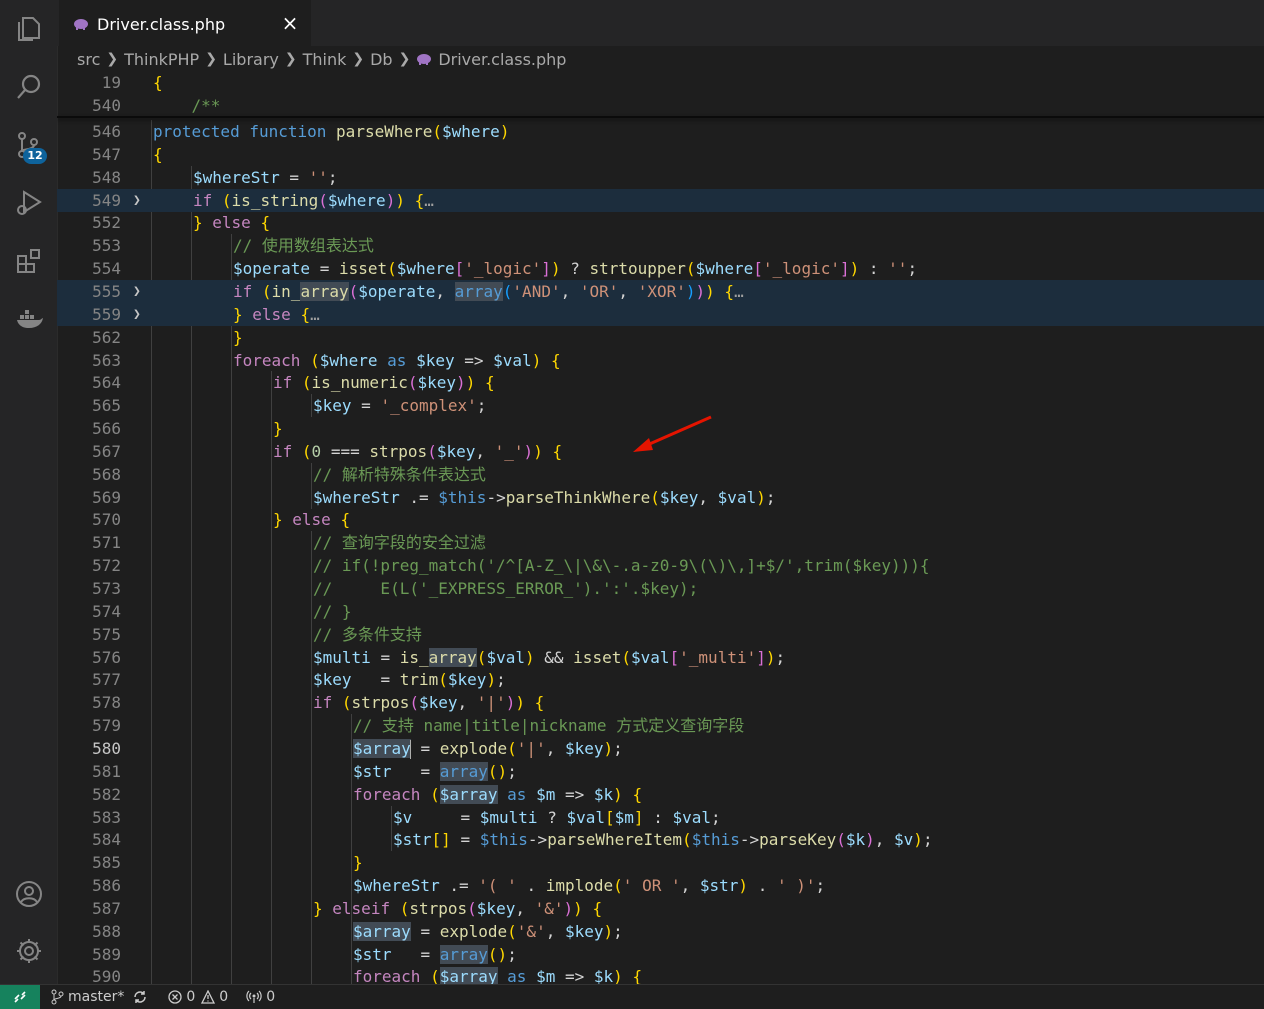  Describe the element at coordinates (660, 519) in the screenshot. I see `code-line: 570} else {` at that location.